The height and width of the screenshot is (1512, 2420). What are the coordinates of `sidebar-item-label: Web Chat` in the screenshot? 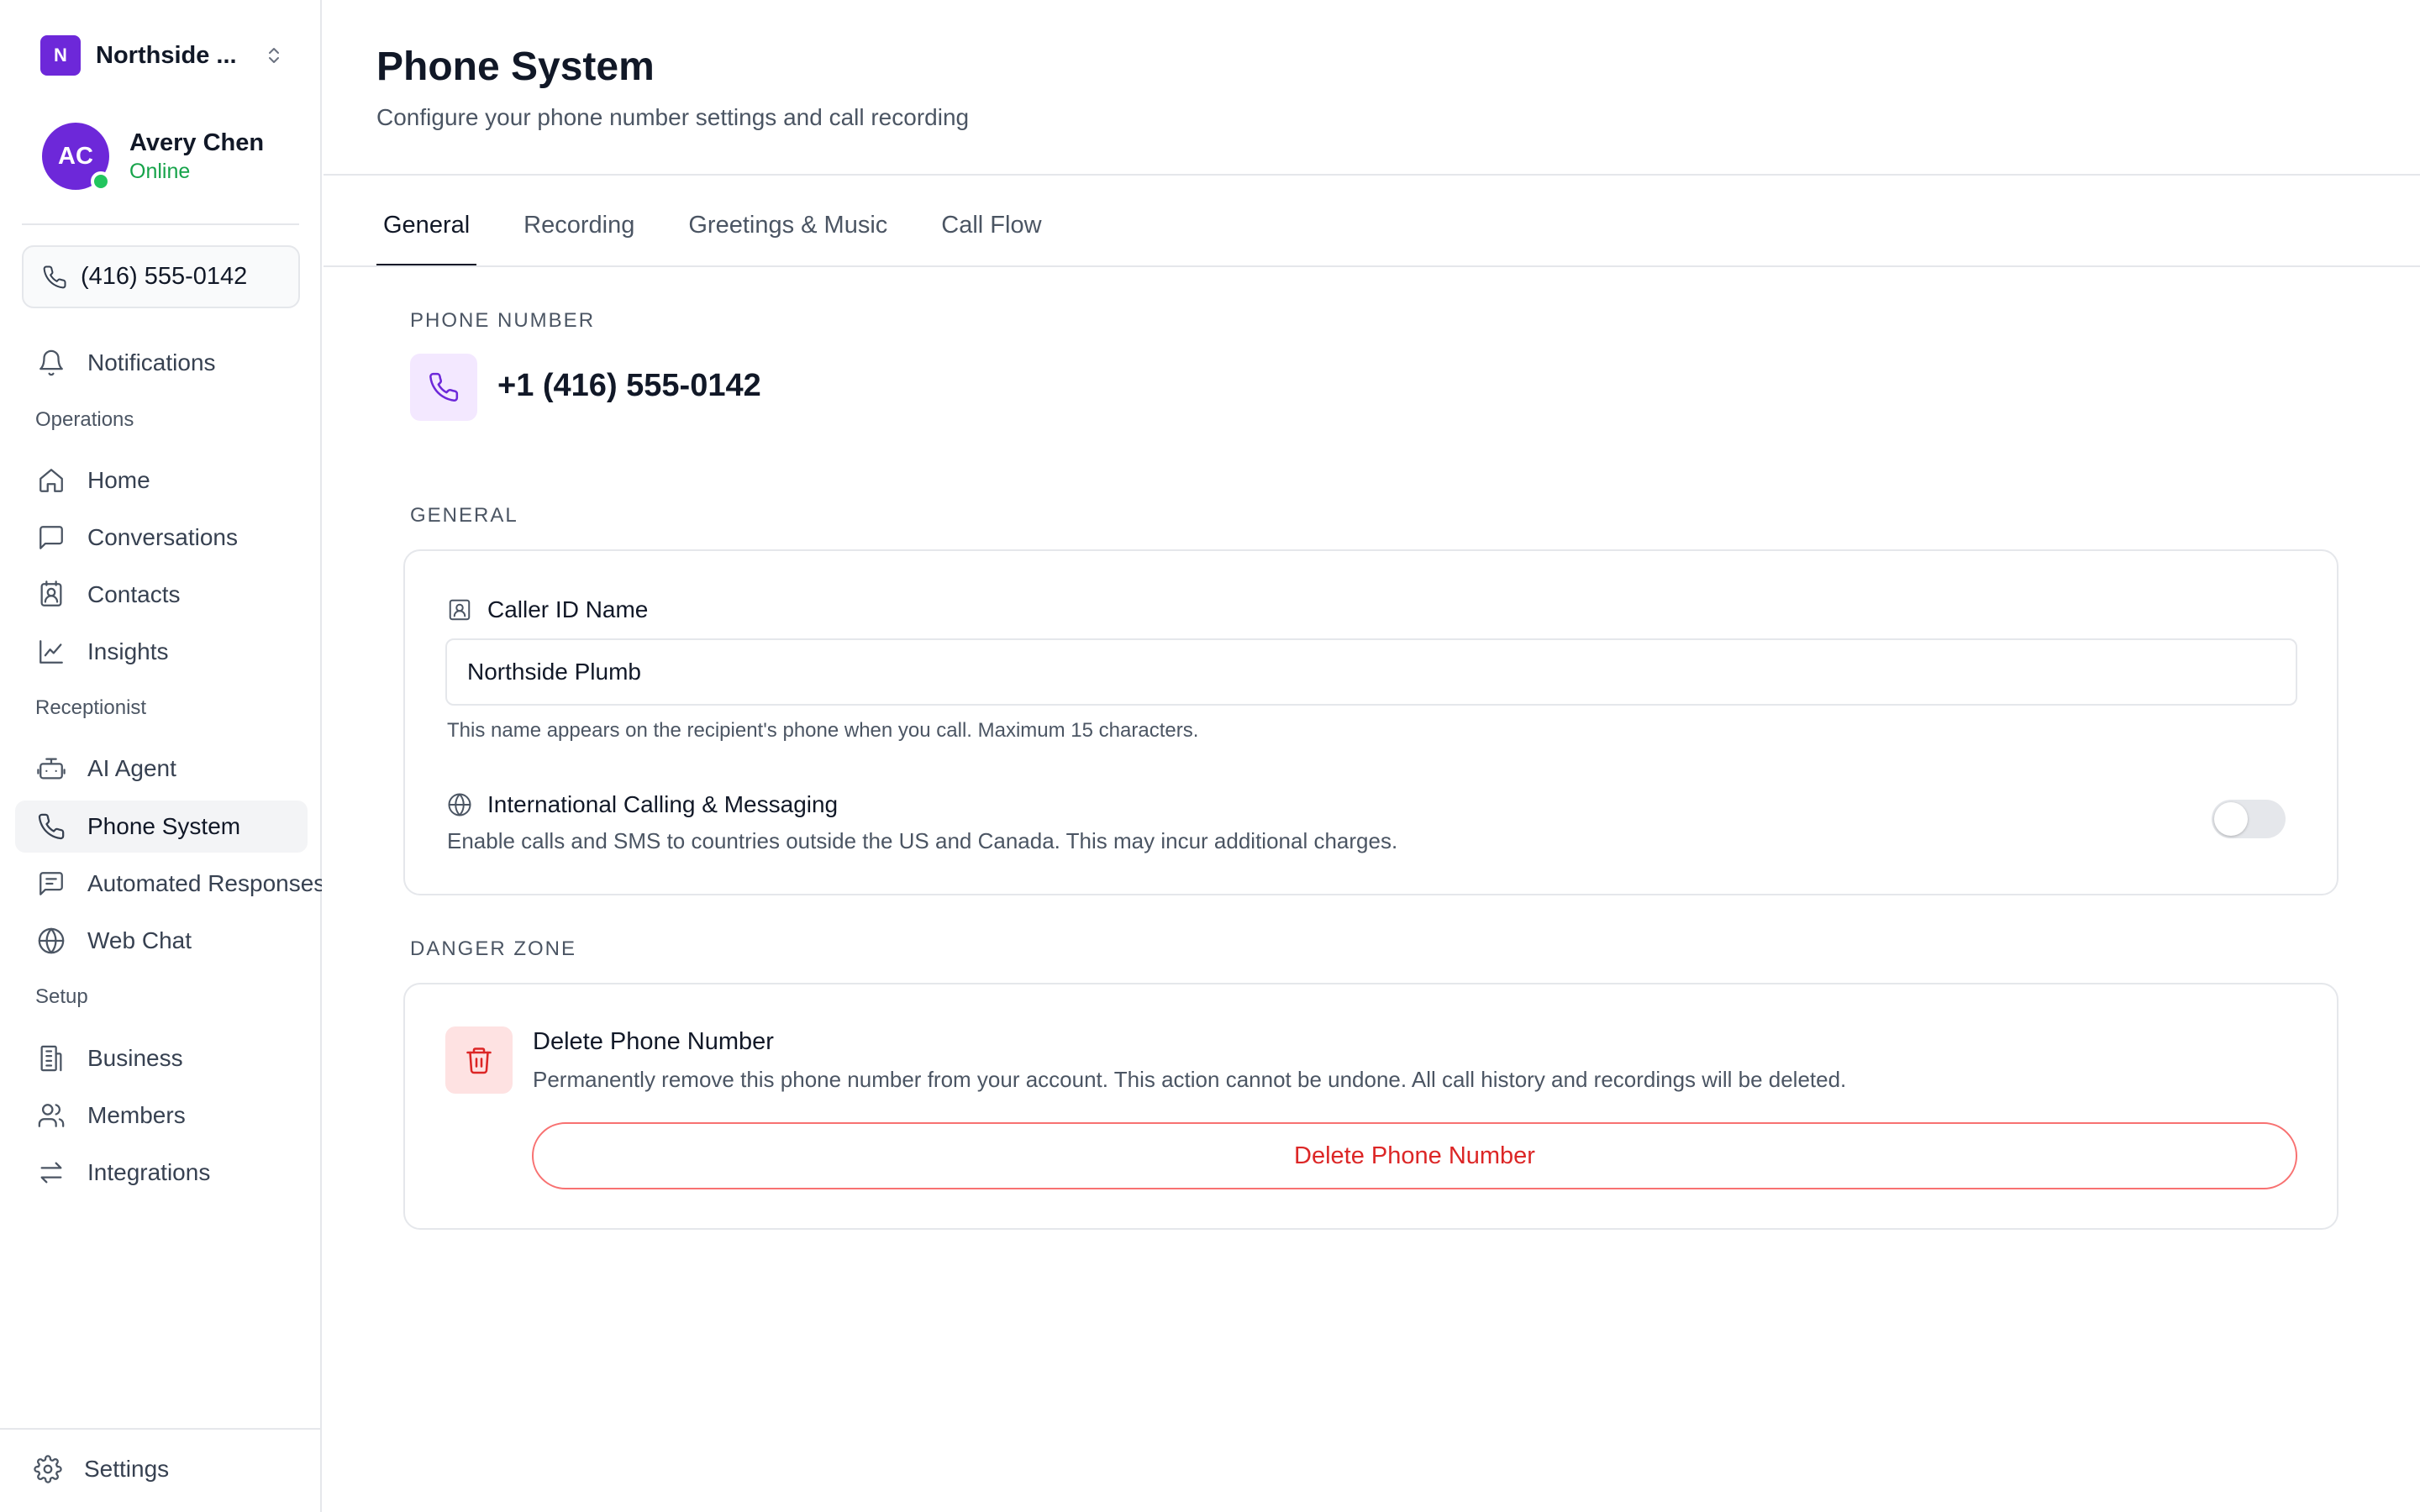 It's located at (139, 940).